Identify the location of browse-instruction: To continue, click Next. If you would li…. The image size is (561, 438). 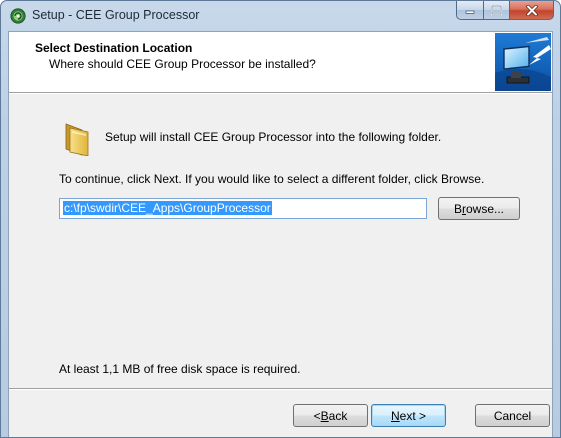
(272, 179).